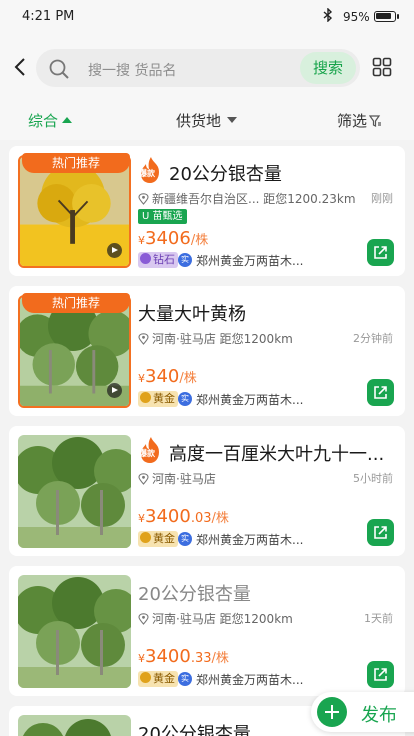  What do you see at coordinates (232, 120) in the screenshot?
I see `chevron-down-icon` at bounding box center [232, 120].